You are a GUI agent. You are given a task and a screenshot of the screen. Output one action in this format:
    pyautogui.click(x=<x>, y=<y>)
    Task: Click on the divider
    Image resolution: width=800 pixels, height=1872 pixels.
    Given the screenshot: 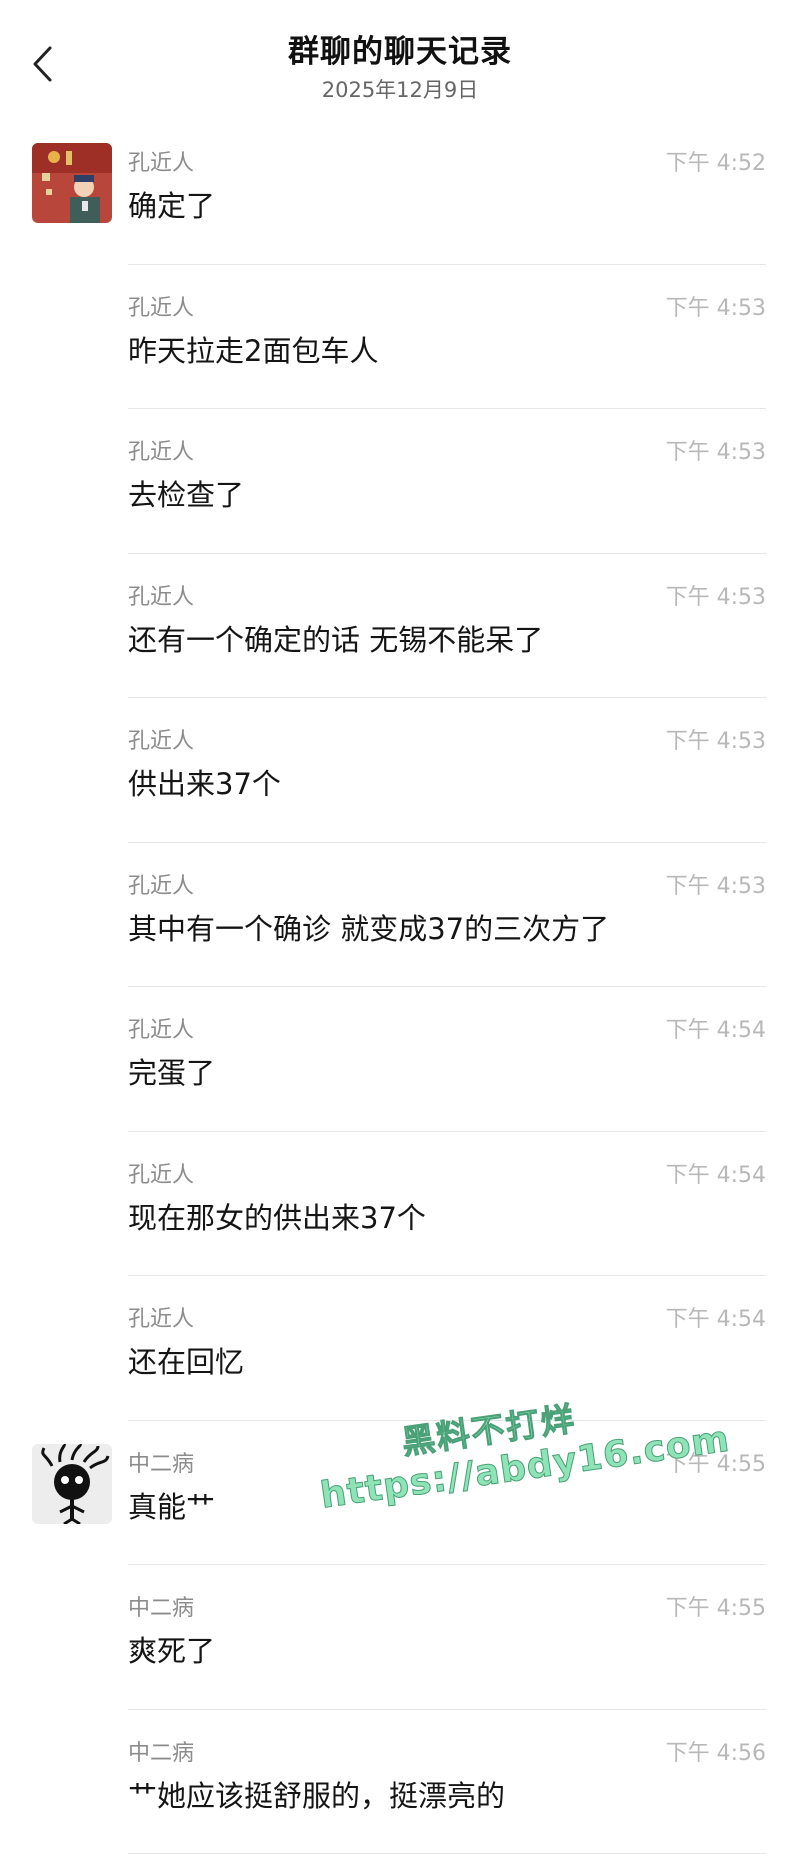 What is the action you would take?
    pyautogui.click(x=447, y=1853)
    